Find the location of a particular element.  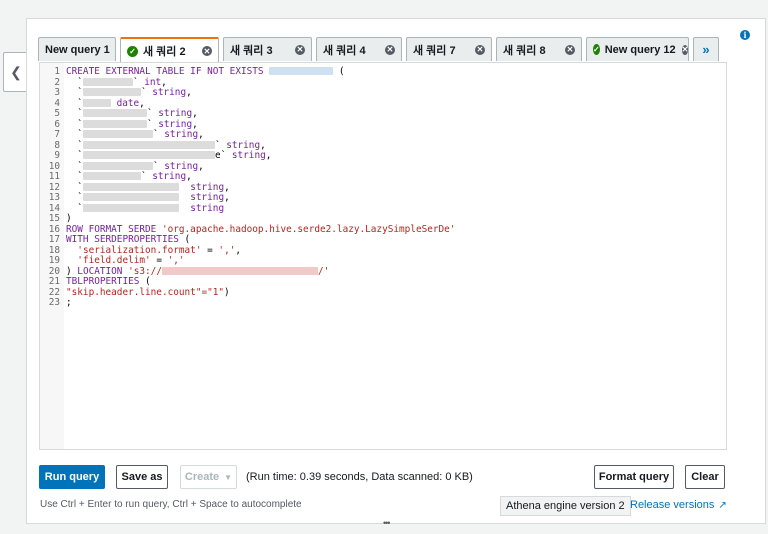

tab-query-3: 새 쿼리 3 ✕ is located at coordinates (267, 49).